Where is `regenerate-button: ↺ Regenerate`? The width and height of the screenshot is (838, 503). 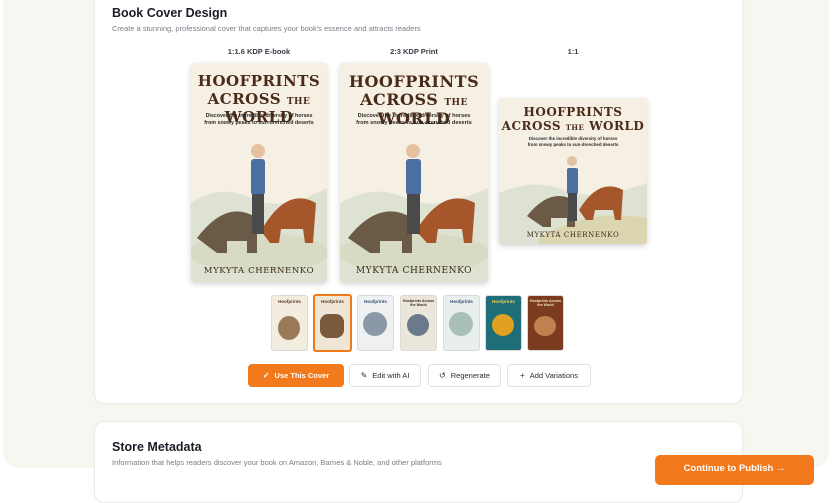 regenerate-button: ↺ Regenerate is located at coordinates (464, 375).